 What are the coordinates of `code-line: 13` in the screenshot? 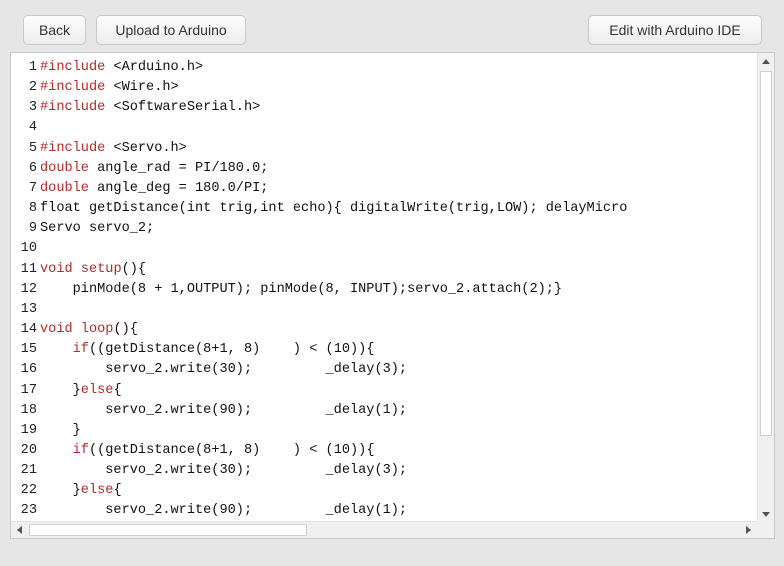 It's located at (384, 310).